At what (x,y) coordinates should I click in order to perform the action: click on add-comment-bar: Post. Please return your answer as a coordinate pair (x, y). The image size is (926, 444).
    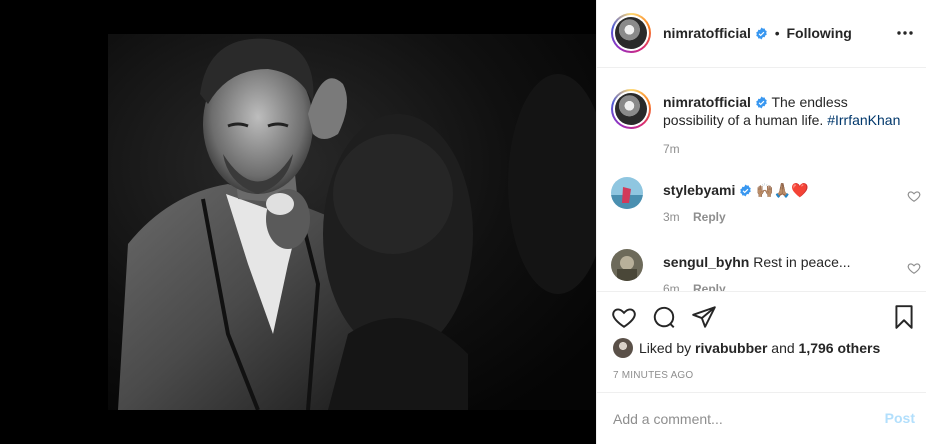
    Looking at the image, I should click on (761, 418).